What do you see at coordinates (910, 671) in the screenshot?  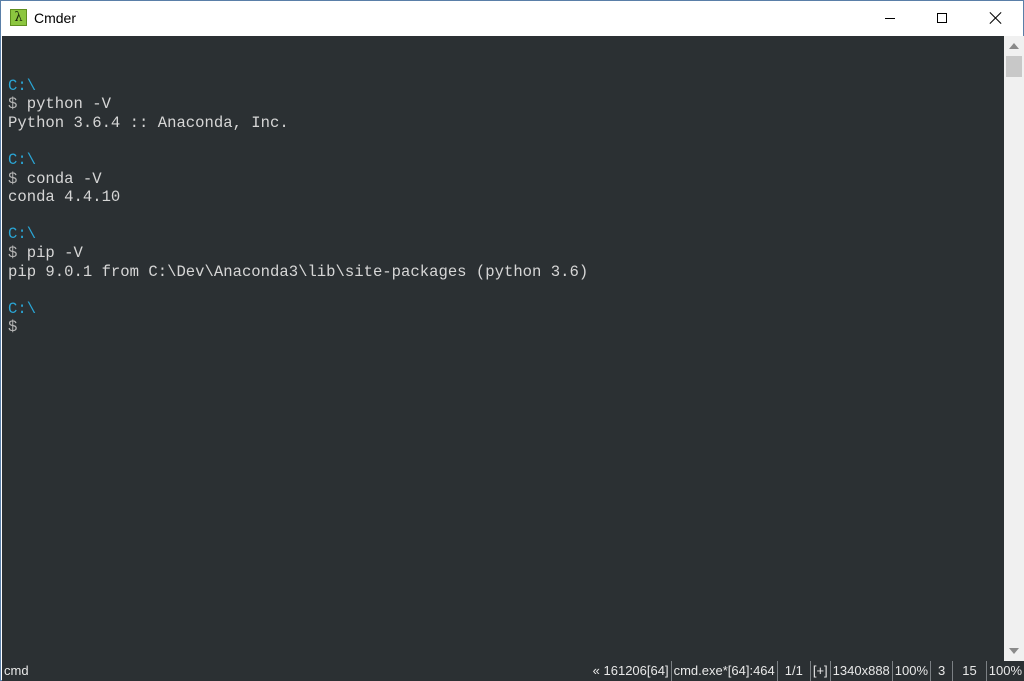 I see `status-zoom: 100%` at bounding box center [910, 671].